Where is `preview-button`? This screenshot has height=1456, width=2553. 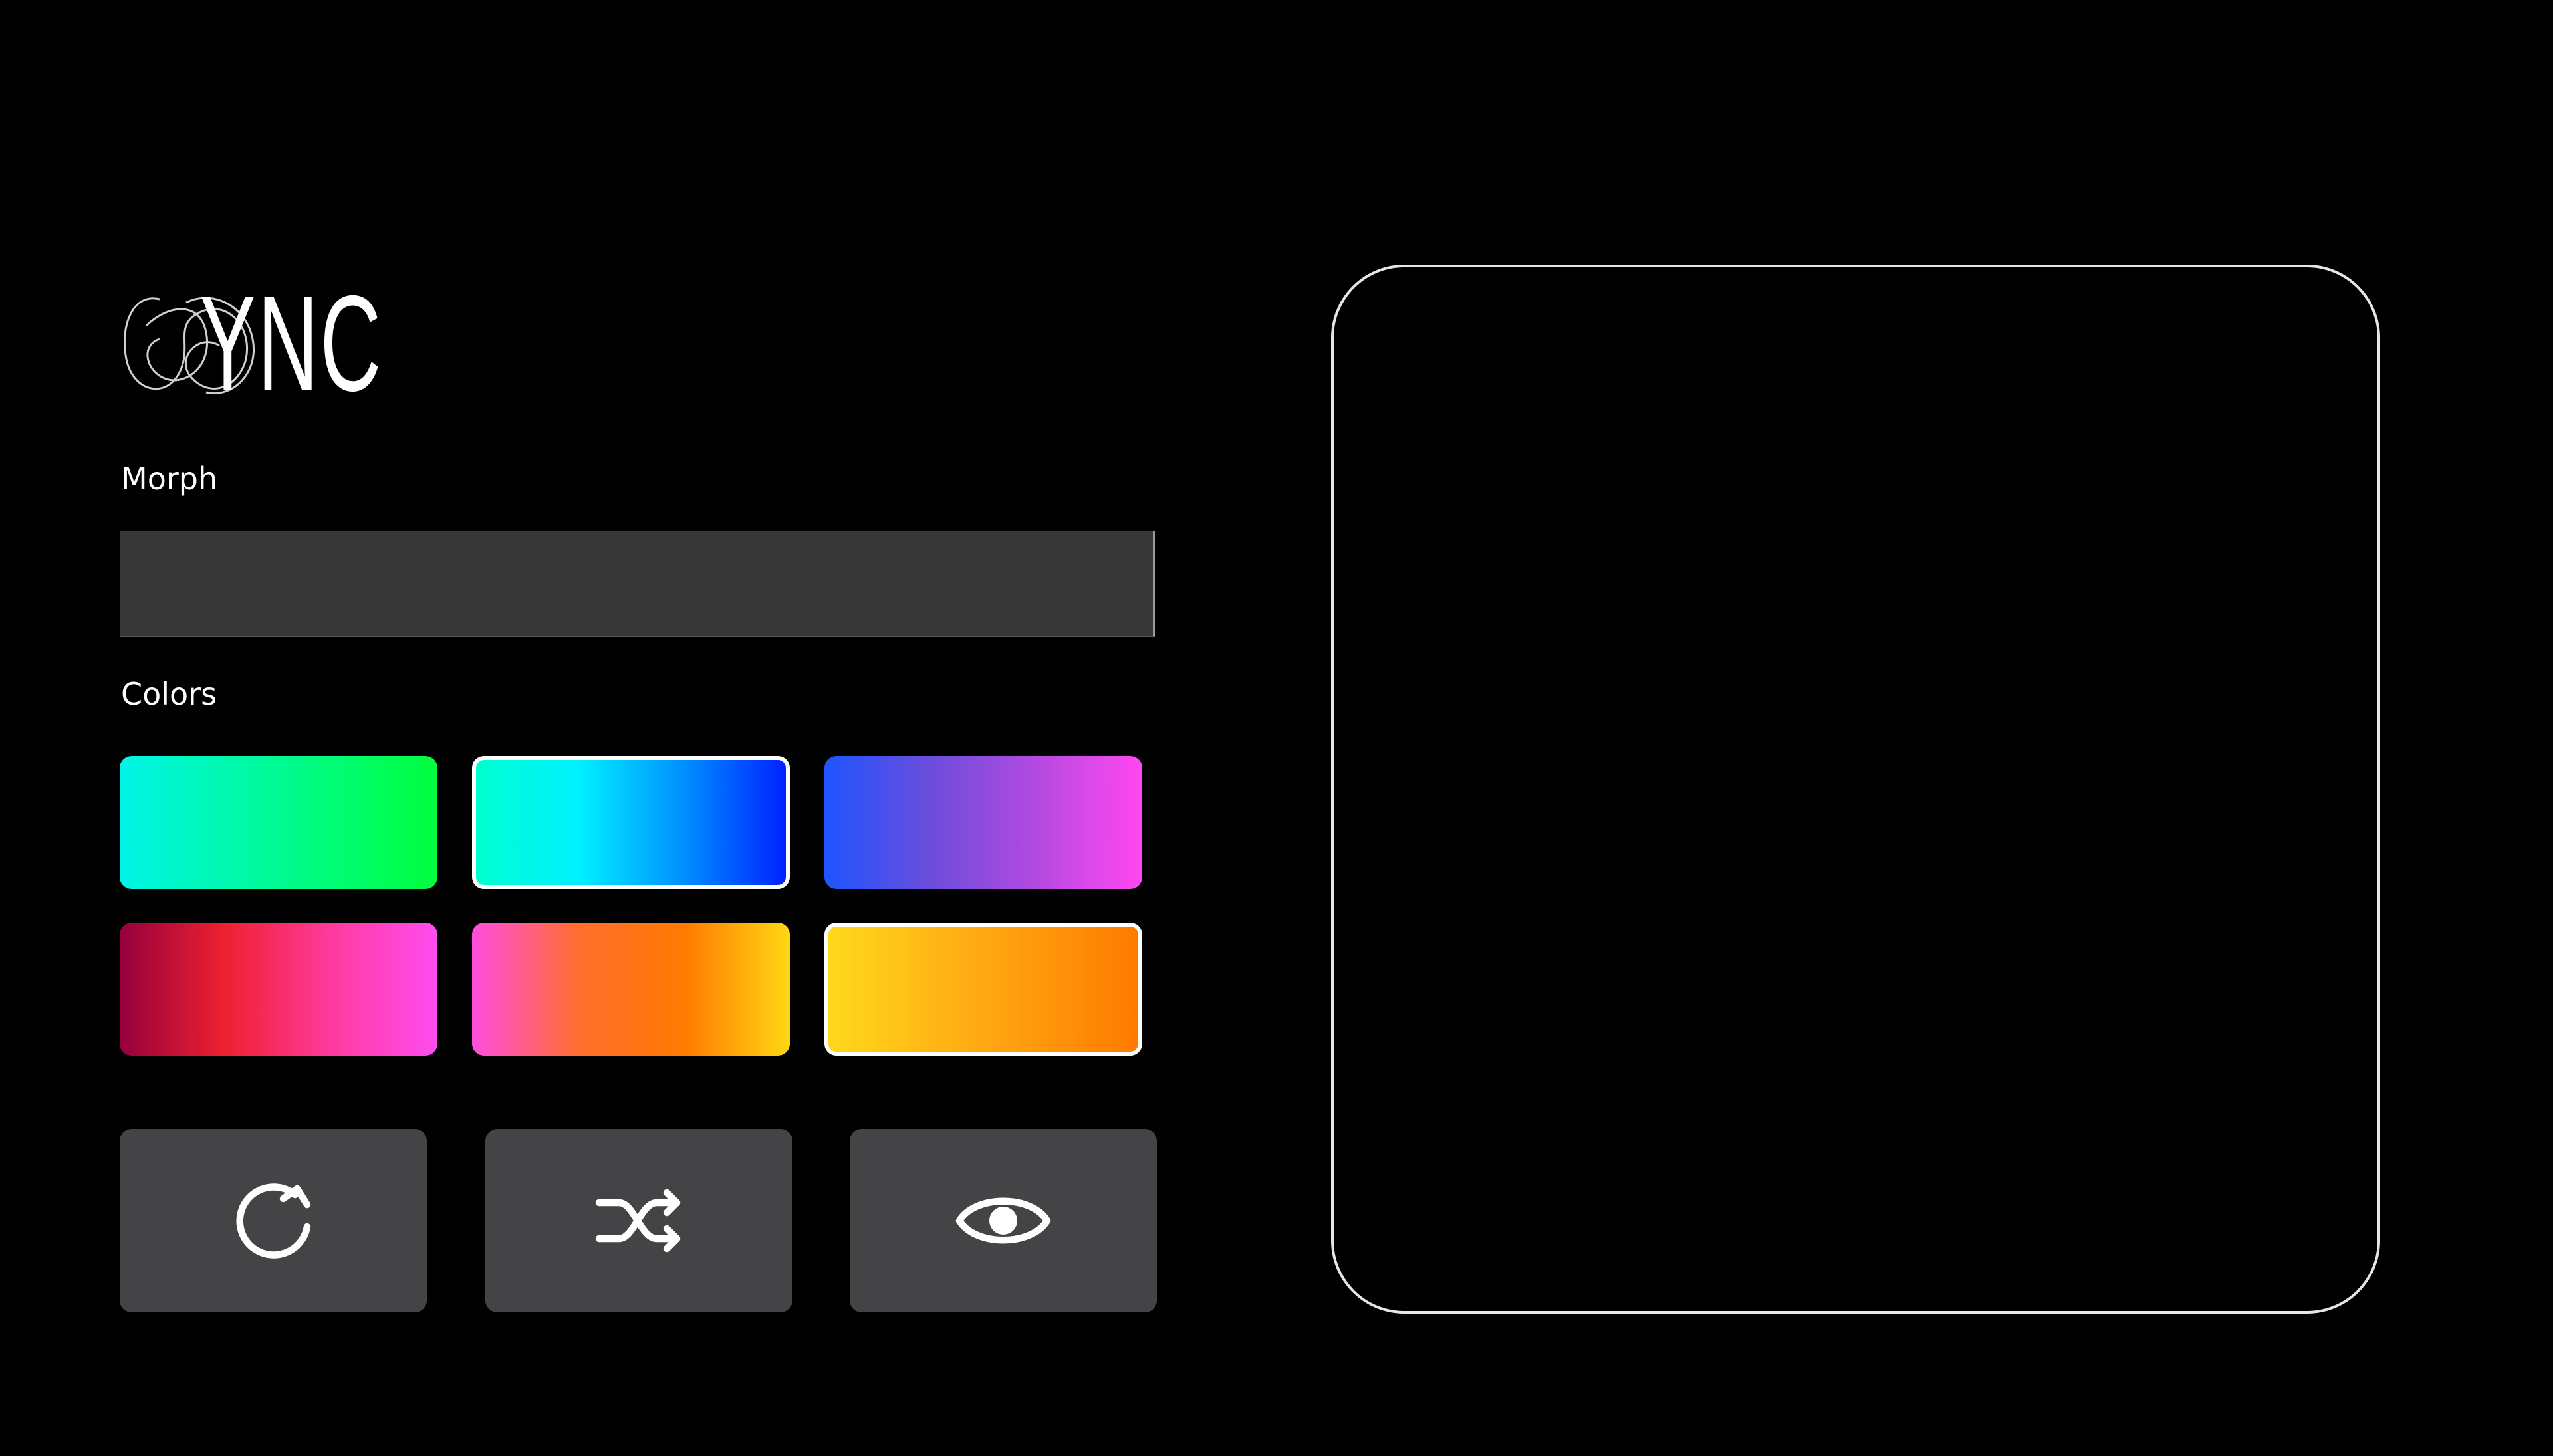
preview-button is located at coordinates (1003, 1220).